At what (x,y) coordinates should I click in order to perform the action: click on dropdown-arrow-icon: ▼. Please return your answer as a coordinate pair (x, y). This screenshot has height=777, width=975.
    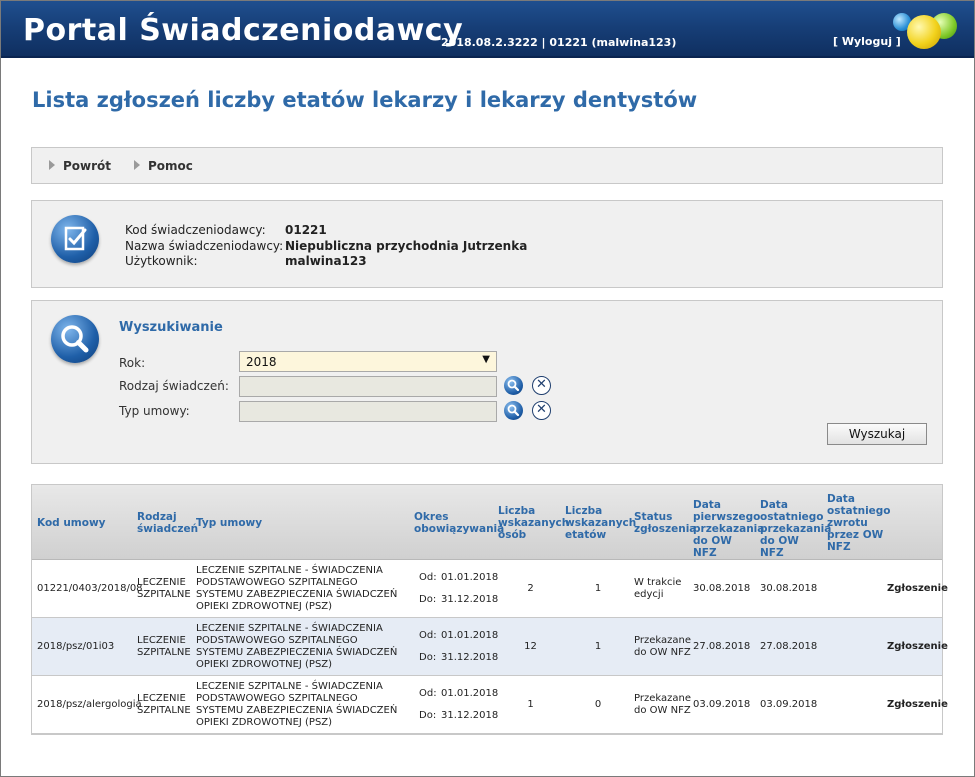
    Looking at the image, I should click on (486, 359).